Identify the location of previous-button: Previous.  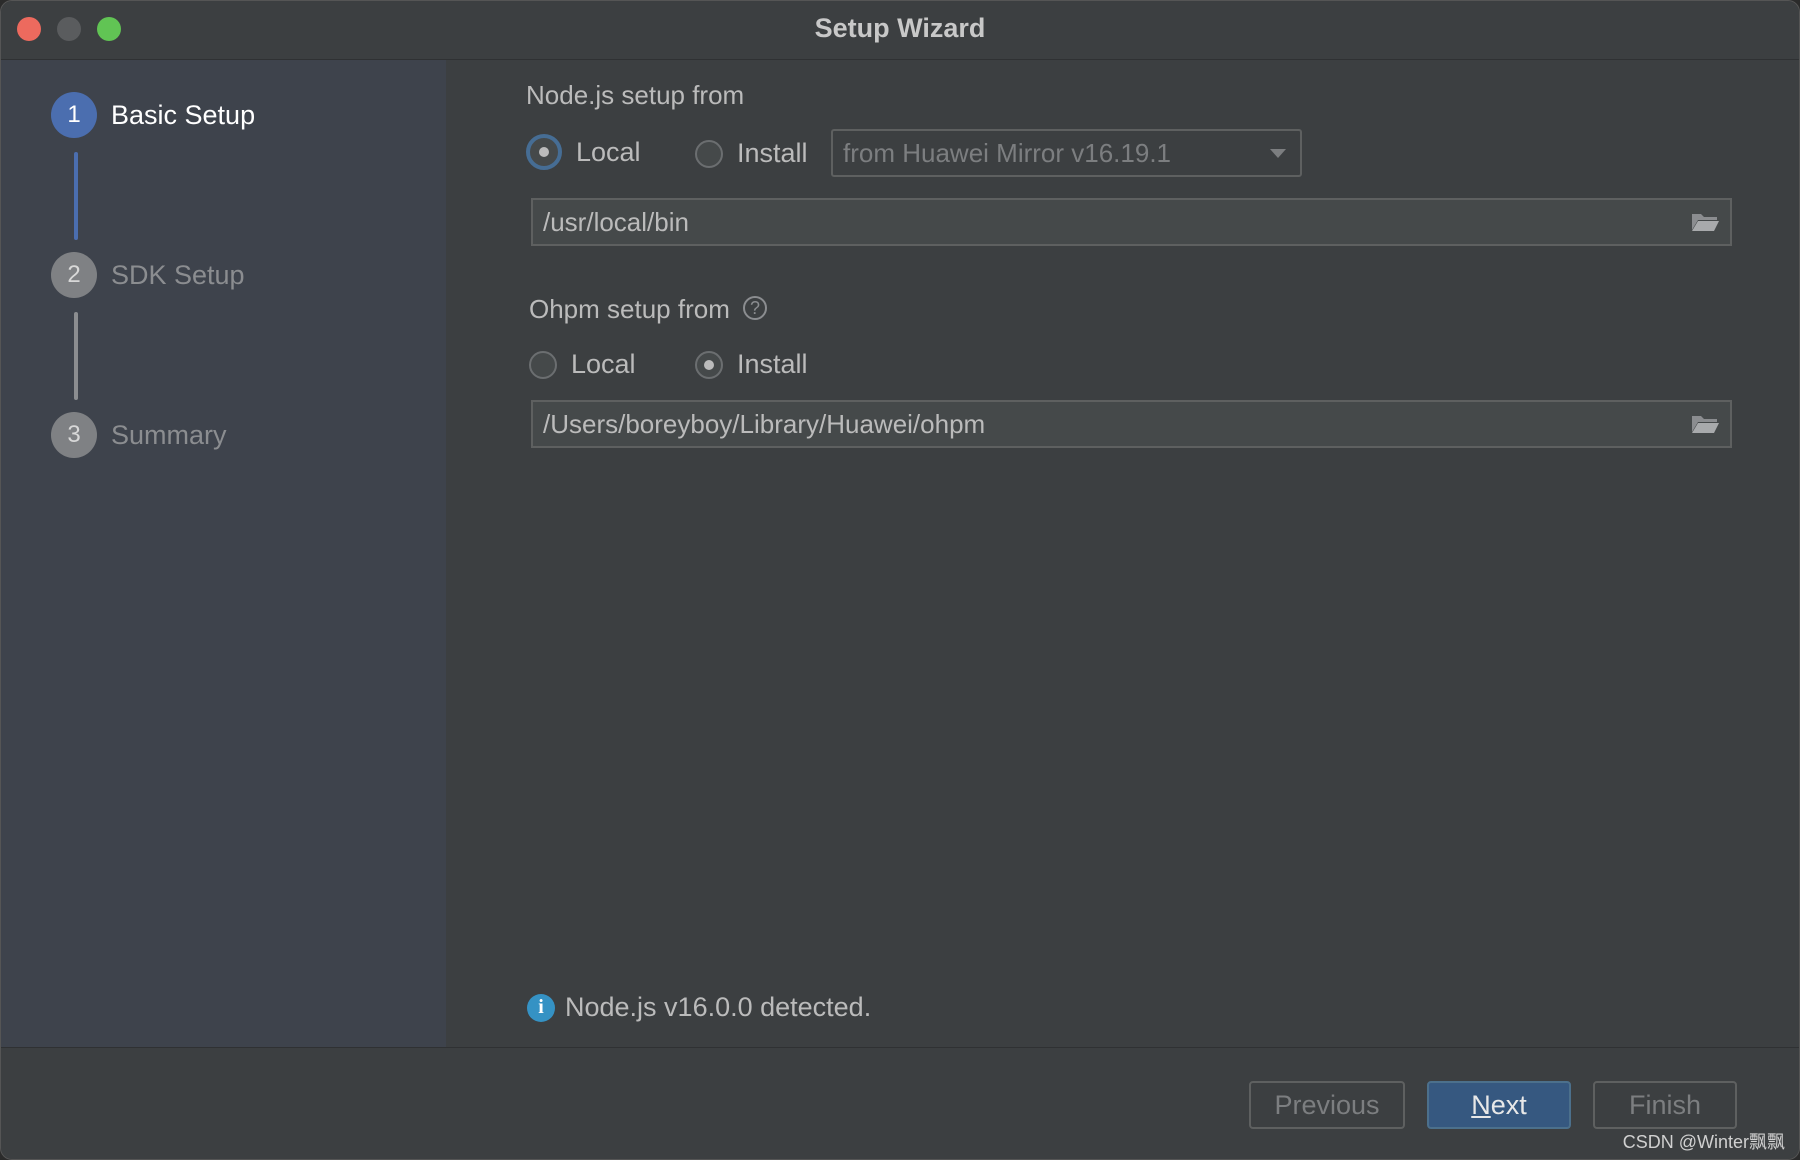
(1327, 1105).